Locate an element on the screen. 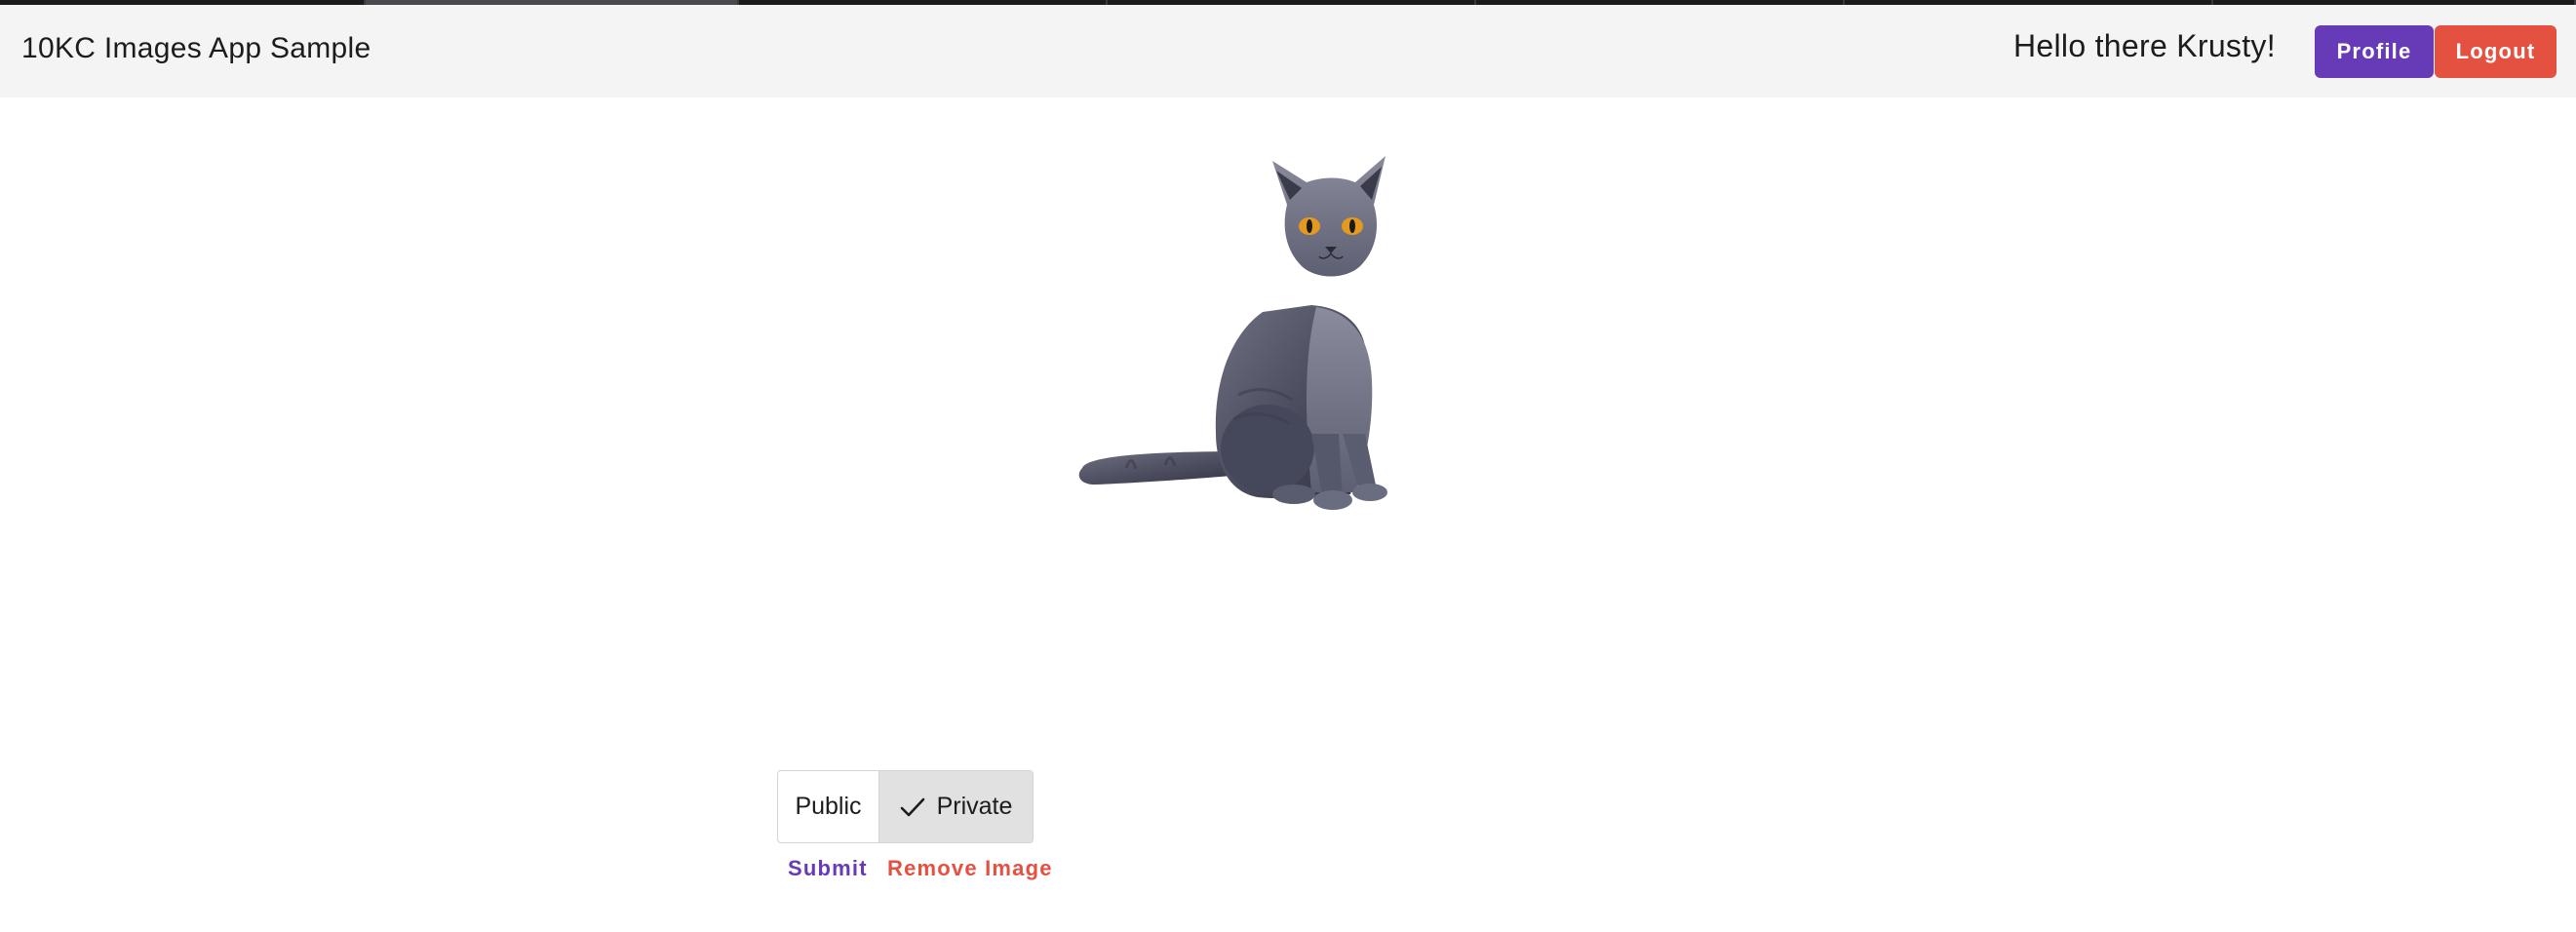 This screenshot has height=932, width=2576. app-title: 10KC Images App Sample is located at coordinates (196, 48).